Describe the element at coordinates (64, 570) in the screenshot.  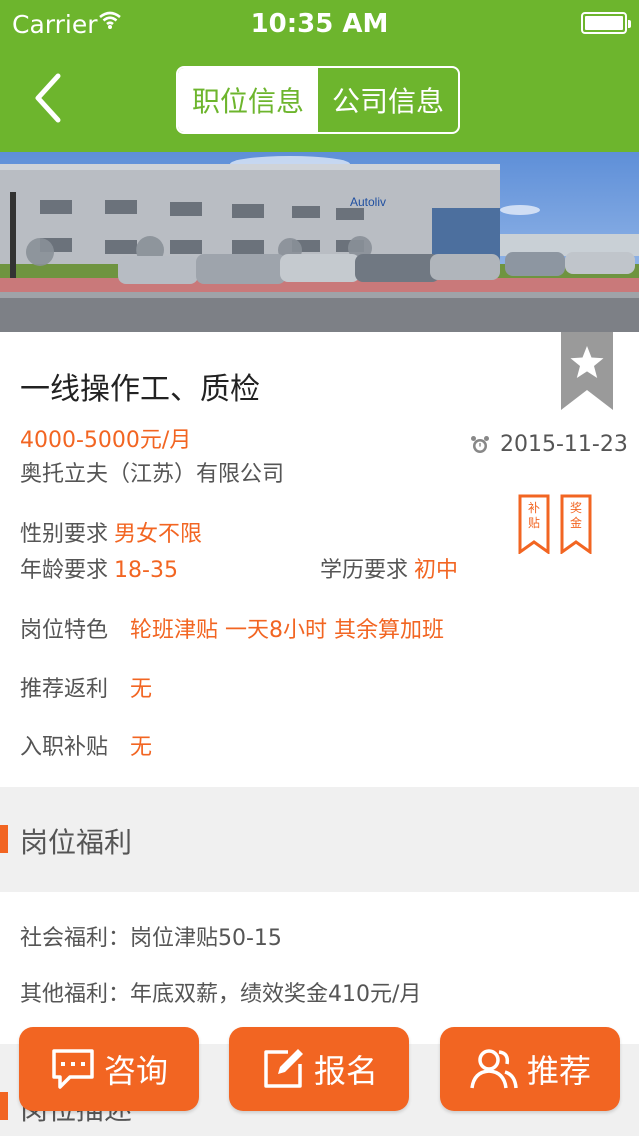
I see `age-label: 年龄要求` at that location.